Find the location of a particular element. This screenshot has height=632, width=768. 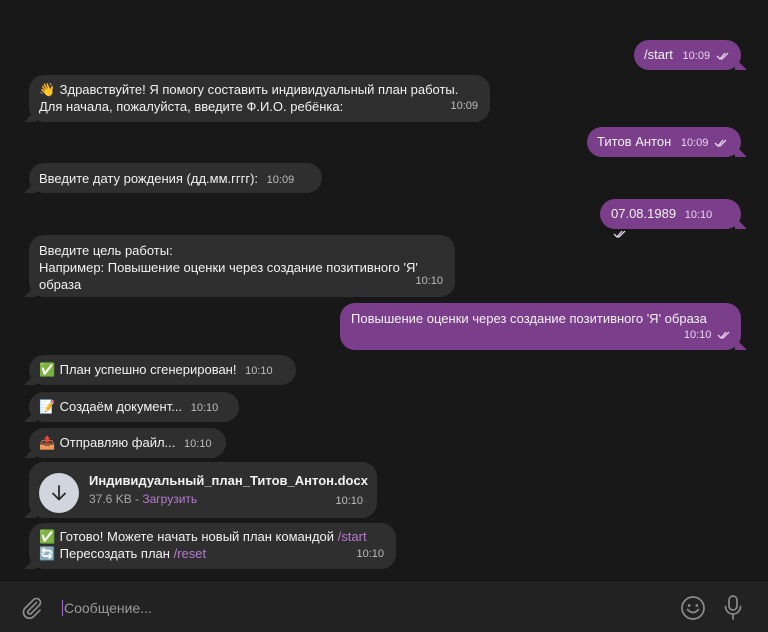

message-input is located at coordinates (364, 608).